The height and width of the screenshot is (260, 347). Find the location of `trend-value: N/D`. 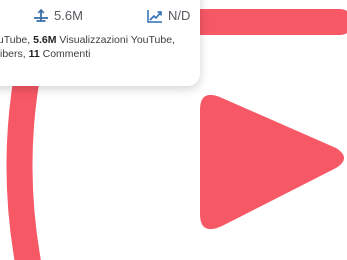

trend-value: N/D is located at coordinates (179, 15).